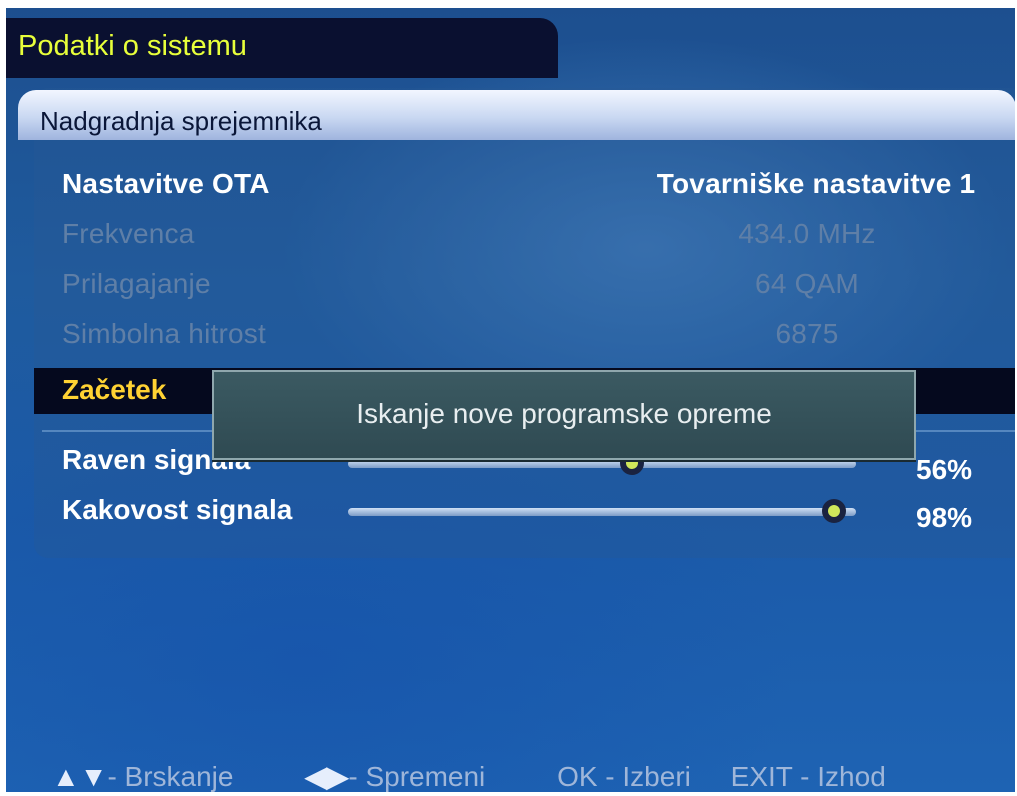 Image resolution: width=1017 pixels, height=796 pixels. What do you see at coordinates (833, 511) in the screenshot?
I see `signal-quality-knob` at bounding box center [833, 511].